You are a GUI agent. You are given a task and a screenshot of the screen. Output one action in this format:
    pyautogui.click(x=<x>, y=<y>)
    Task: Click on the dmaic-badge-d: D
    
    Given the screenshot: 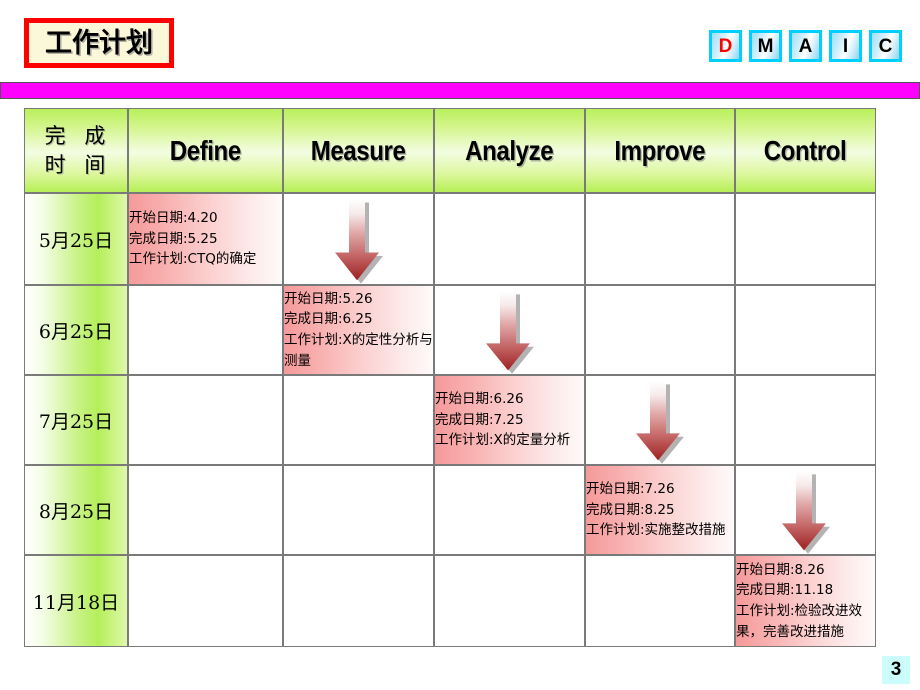 What is the action you would take?
    pyautogui.click(x=725, y=46)
    